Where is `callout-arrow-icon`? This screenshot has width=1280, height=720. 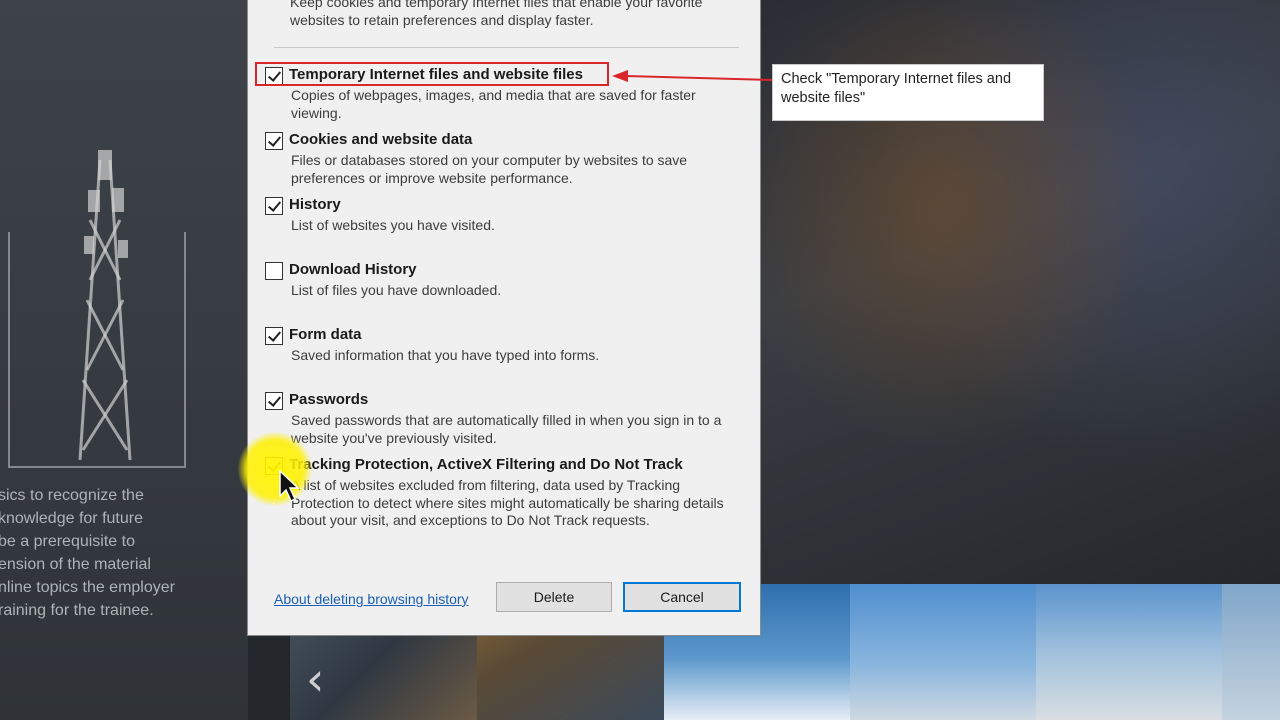
callout-arrow-icon is located at coordinates (692, 76).